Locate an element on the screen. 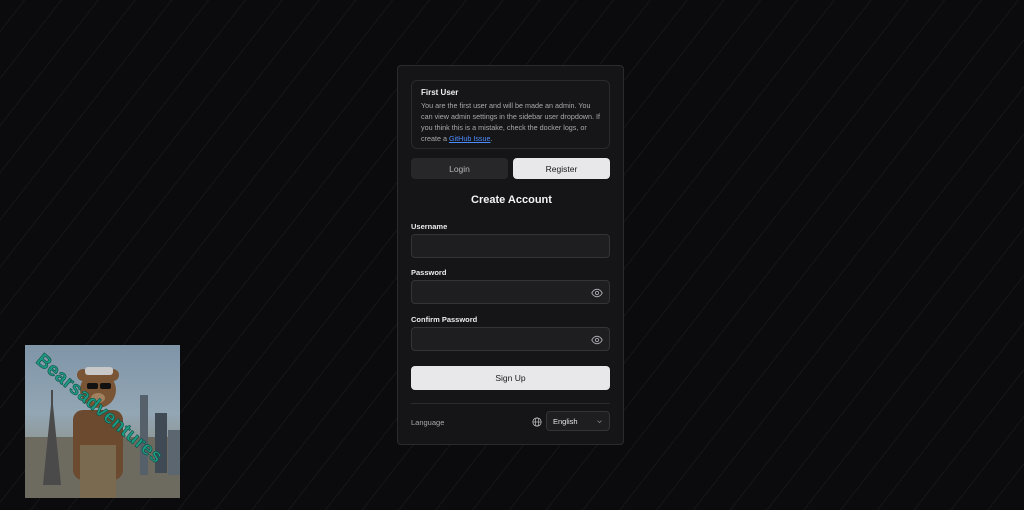 The width and height of the screenshot is (1024, 510). chevron-down-icon is located at coordinates (599, 421).